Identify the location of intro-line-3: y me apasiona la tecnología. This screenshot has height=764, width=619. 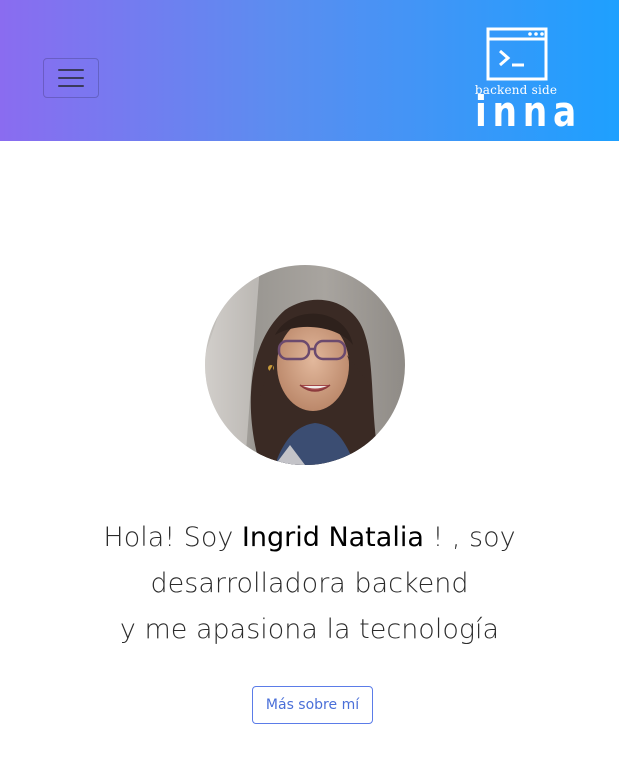
(309, 629).